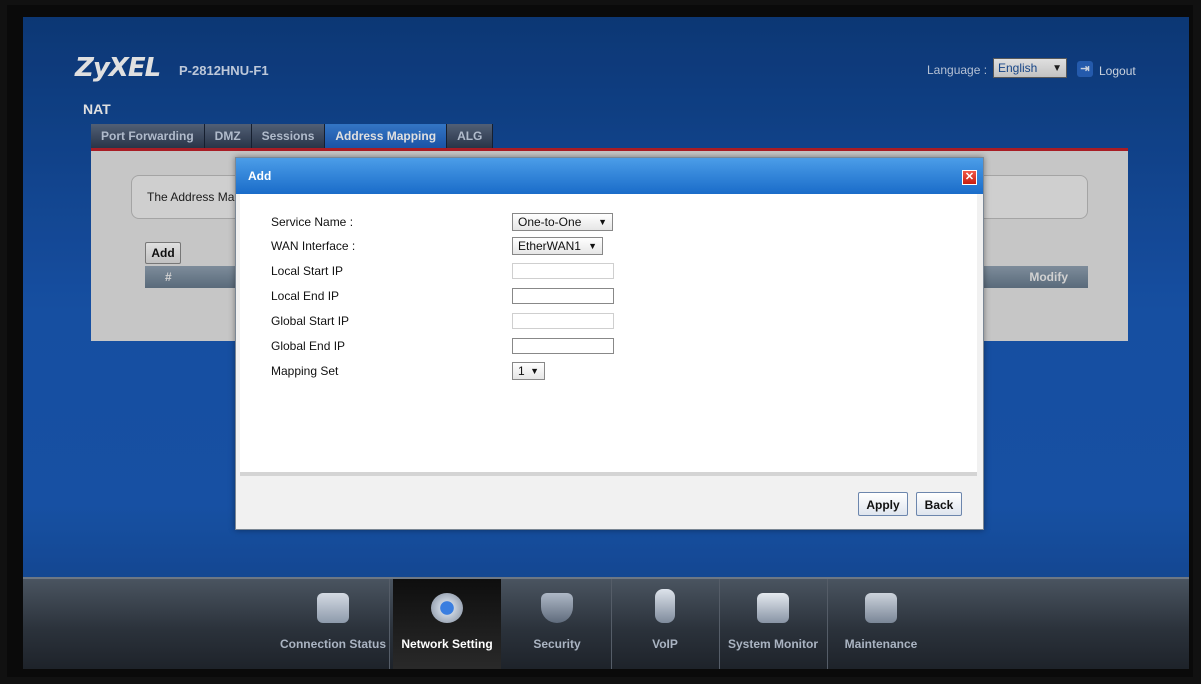 This screenshot has width=1201, height=684. I want to click on nav-maintenance: Maintenance, so click(881, 624).